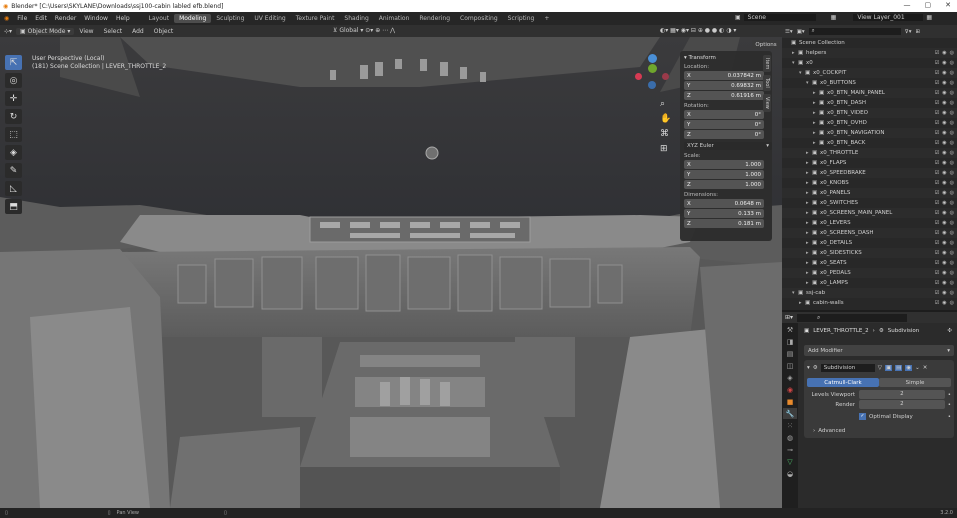 This screenshot has height=518, width=957. What do you see at coordinates (65, 18) in the screenshot?
I see `menu-render: Render` at bounding box center [65, 18].